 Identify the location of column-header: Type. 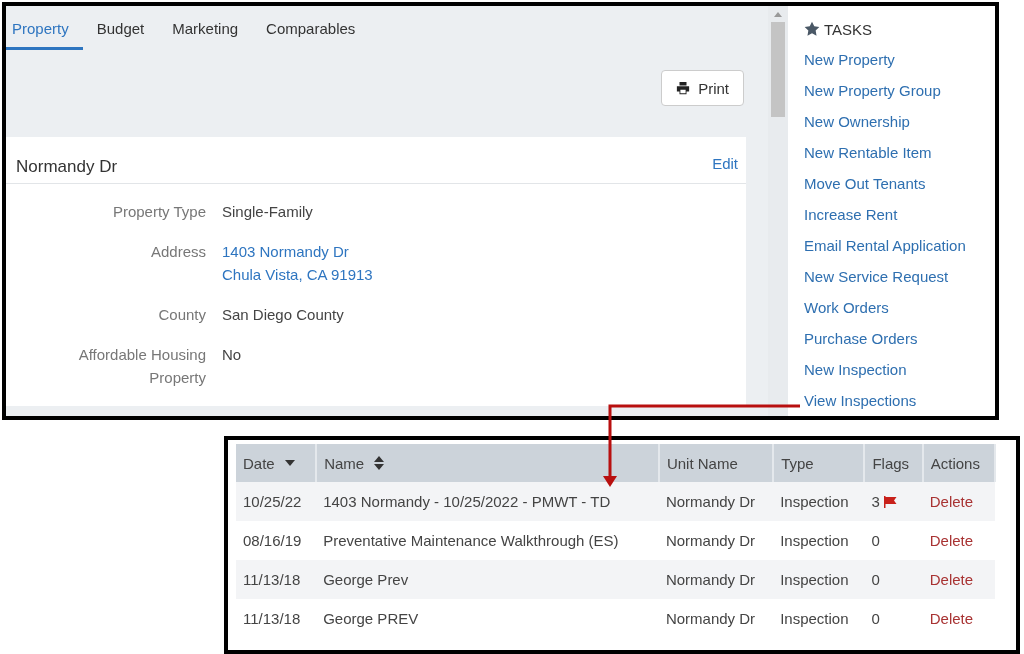
(819, 463).